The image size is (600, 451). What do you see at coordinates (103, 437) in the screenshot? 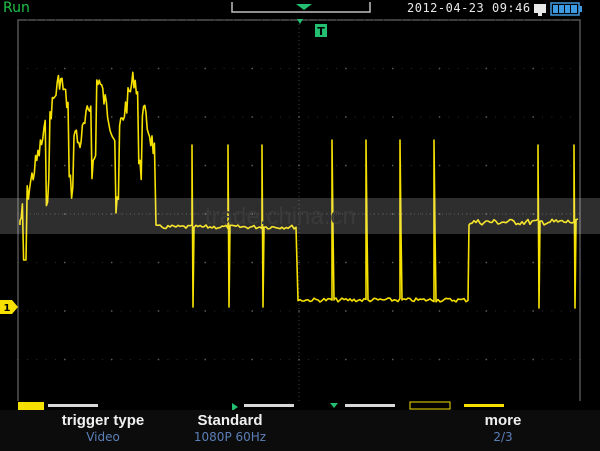
I see `trigger-type-value: Video` at bounding box center [103, 437].